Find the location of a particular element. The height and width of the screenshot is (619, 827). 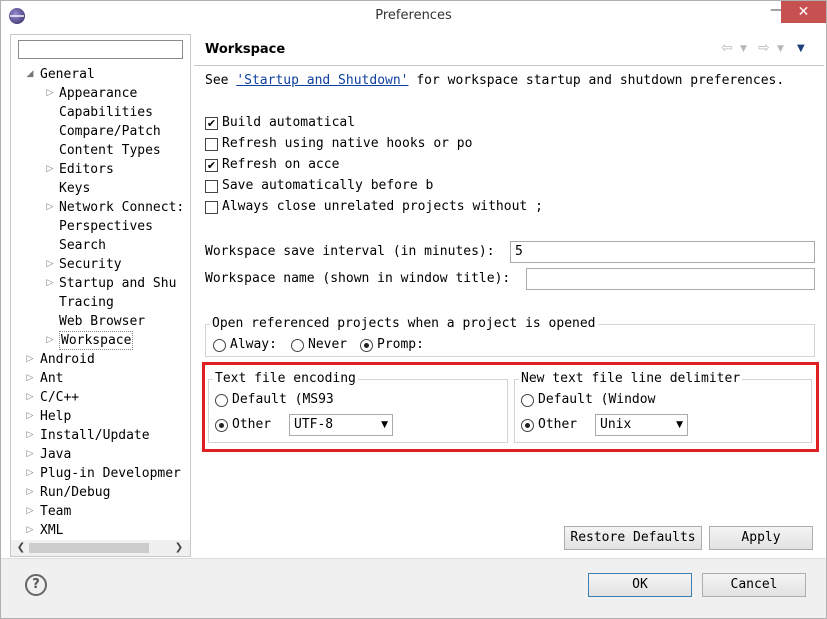

help-icon: ? is located at coordinates (36, 585).